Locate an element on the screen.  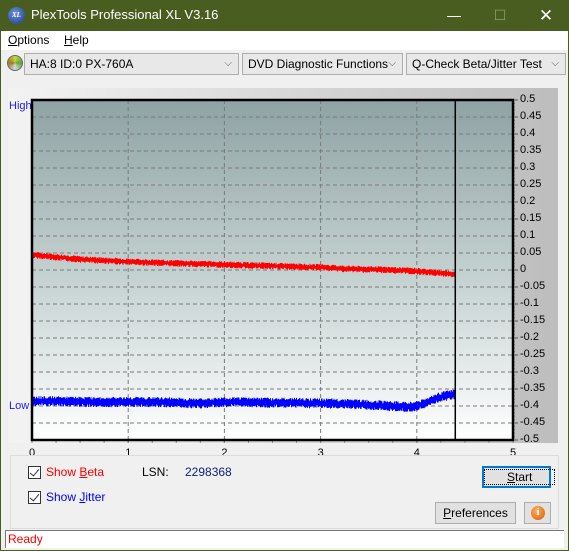
show-jitter-text: Show is located at coordinates (63, 497).